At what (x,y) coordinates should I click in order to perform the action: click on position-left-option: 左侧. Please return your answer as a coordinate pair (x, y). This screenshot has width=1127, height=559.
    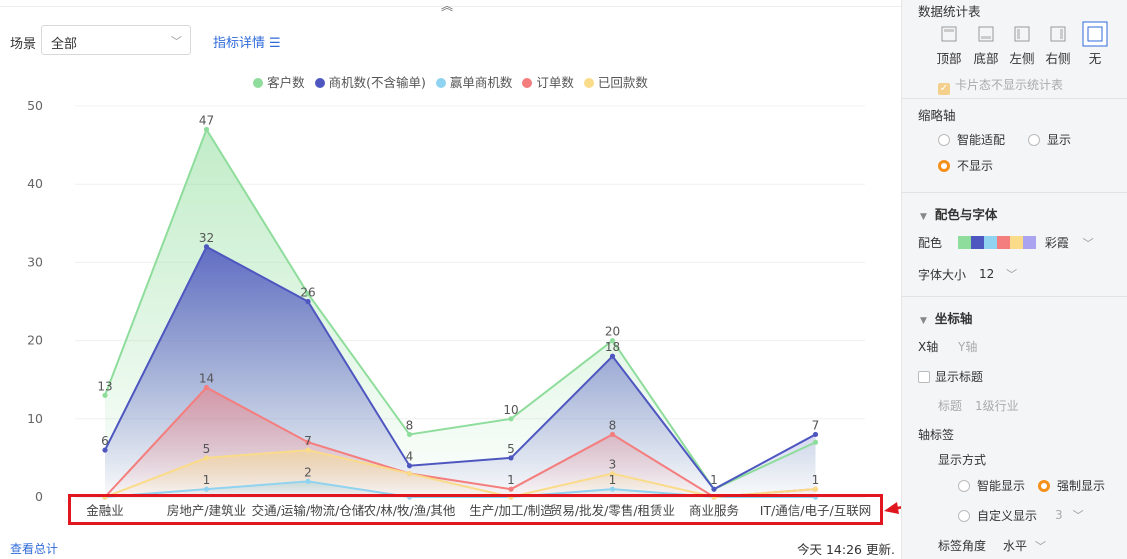
    Looking at the image, I should click on (1022, 45).